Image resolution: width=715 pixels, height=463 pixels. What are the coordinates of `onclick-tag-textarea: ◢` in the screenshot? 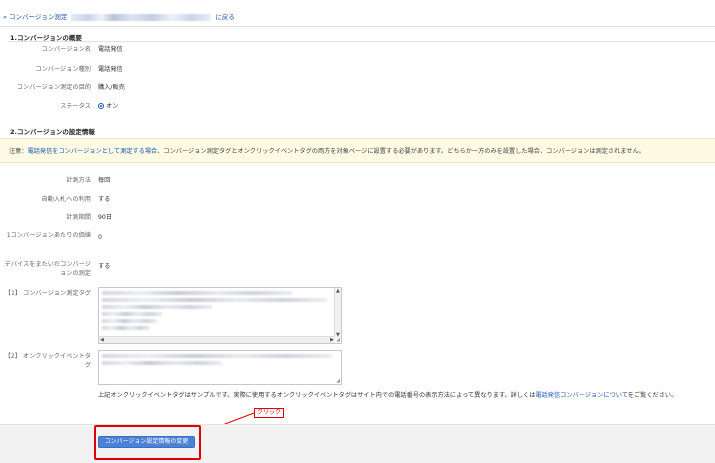 It's located at (220, 367).